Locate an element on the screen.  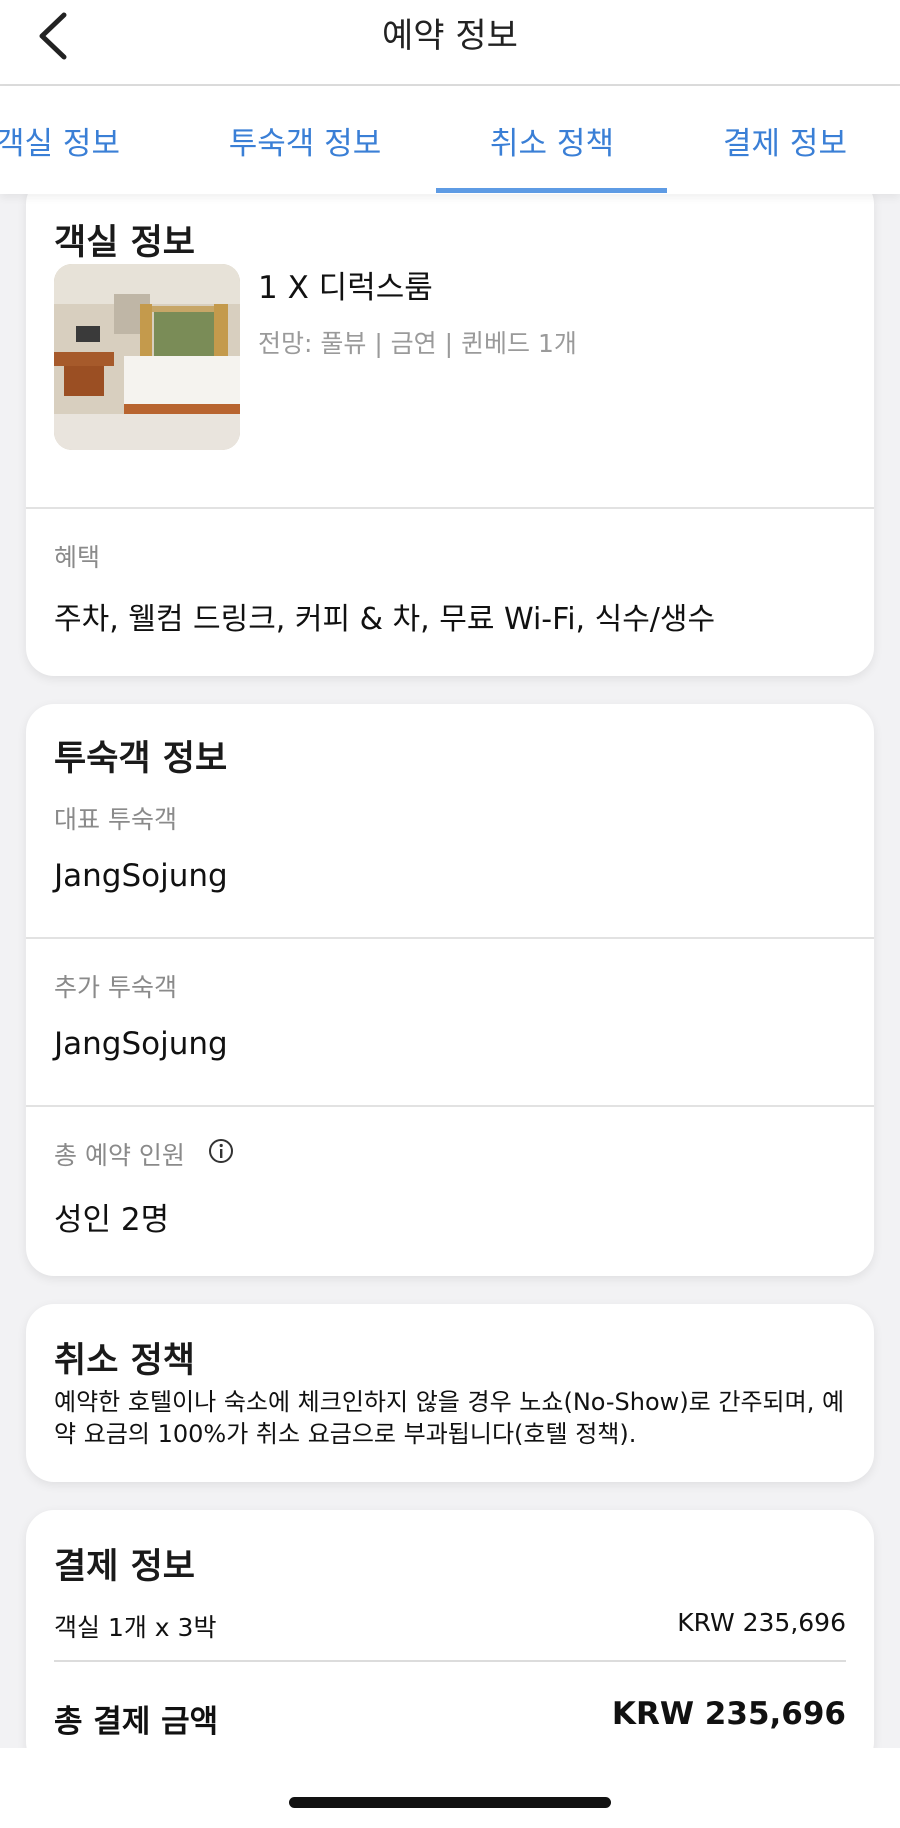
room-photo-illustration is located at coordinates (147, 357).